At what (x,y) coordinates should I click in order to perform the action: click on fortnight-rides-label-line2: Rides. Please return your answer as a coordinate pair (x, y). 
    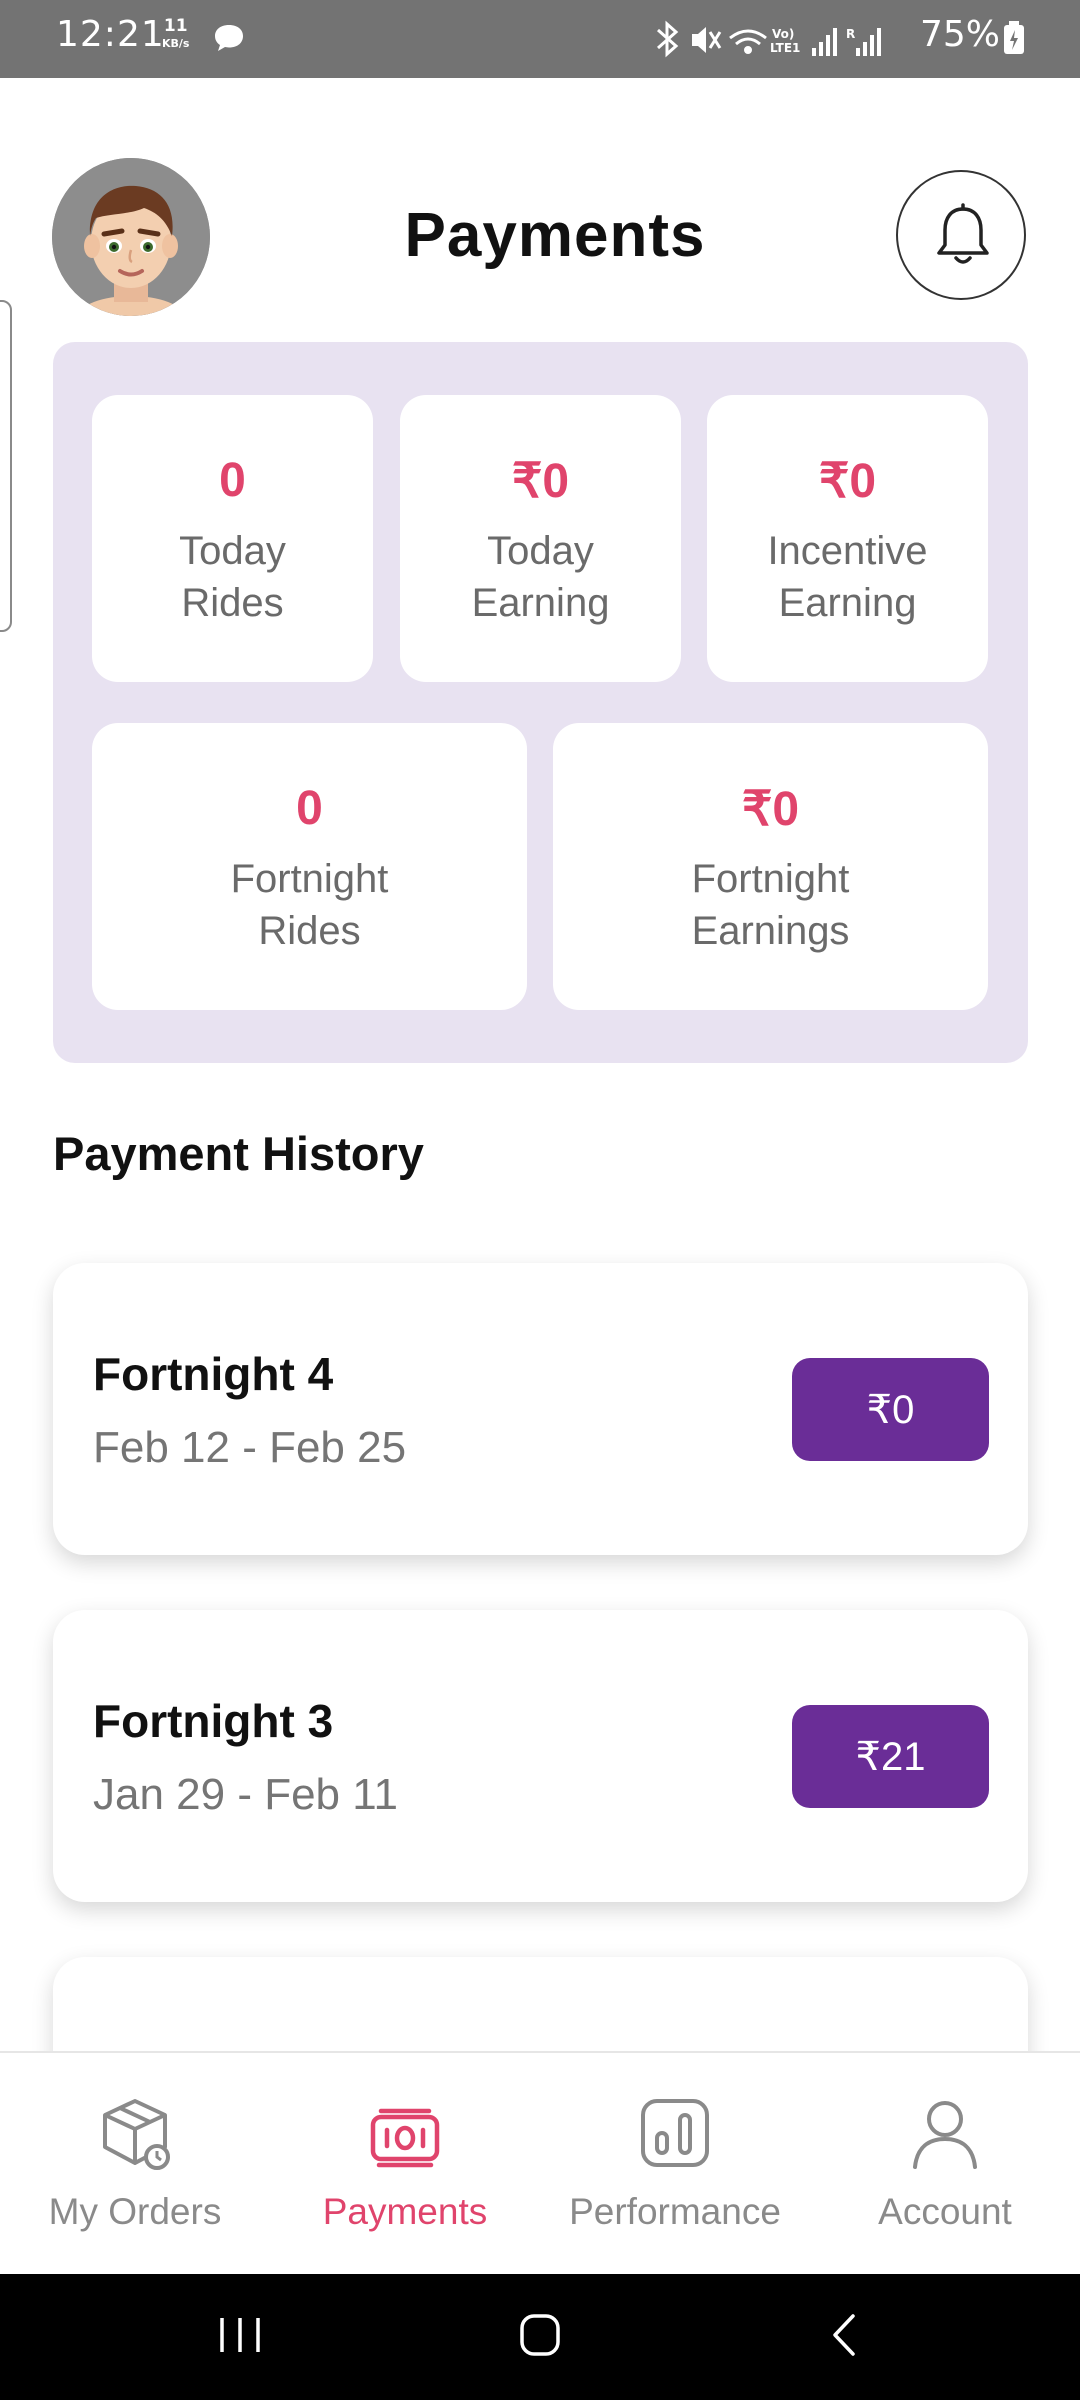
    Looking at the image, I should click on (309, 931).